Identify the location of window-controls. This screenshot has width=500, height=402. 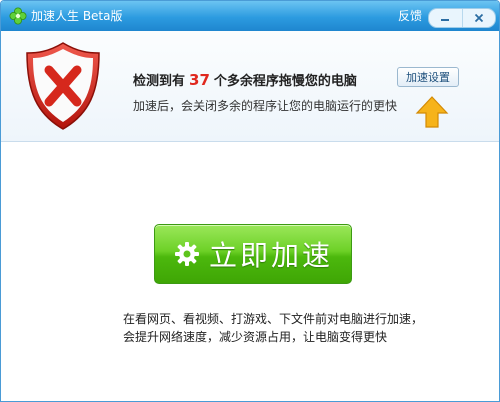
(462, 18).